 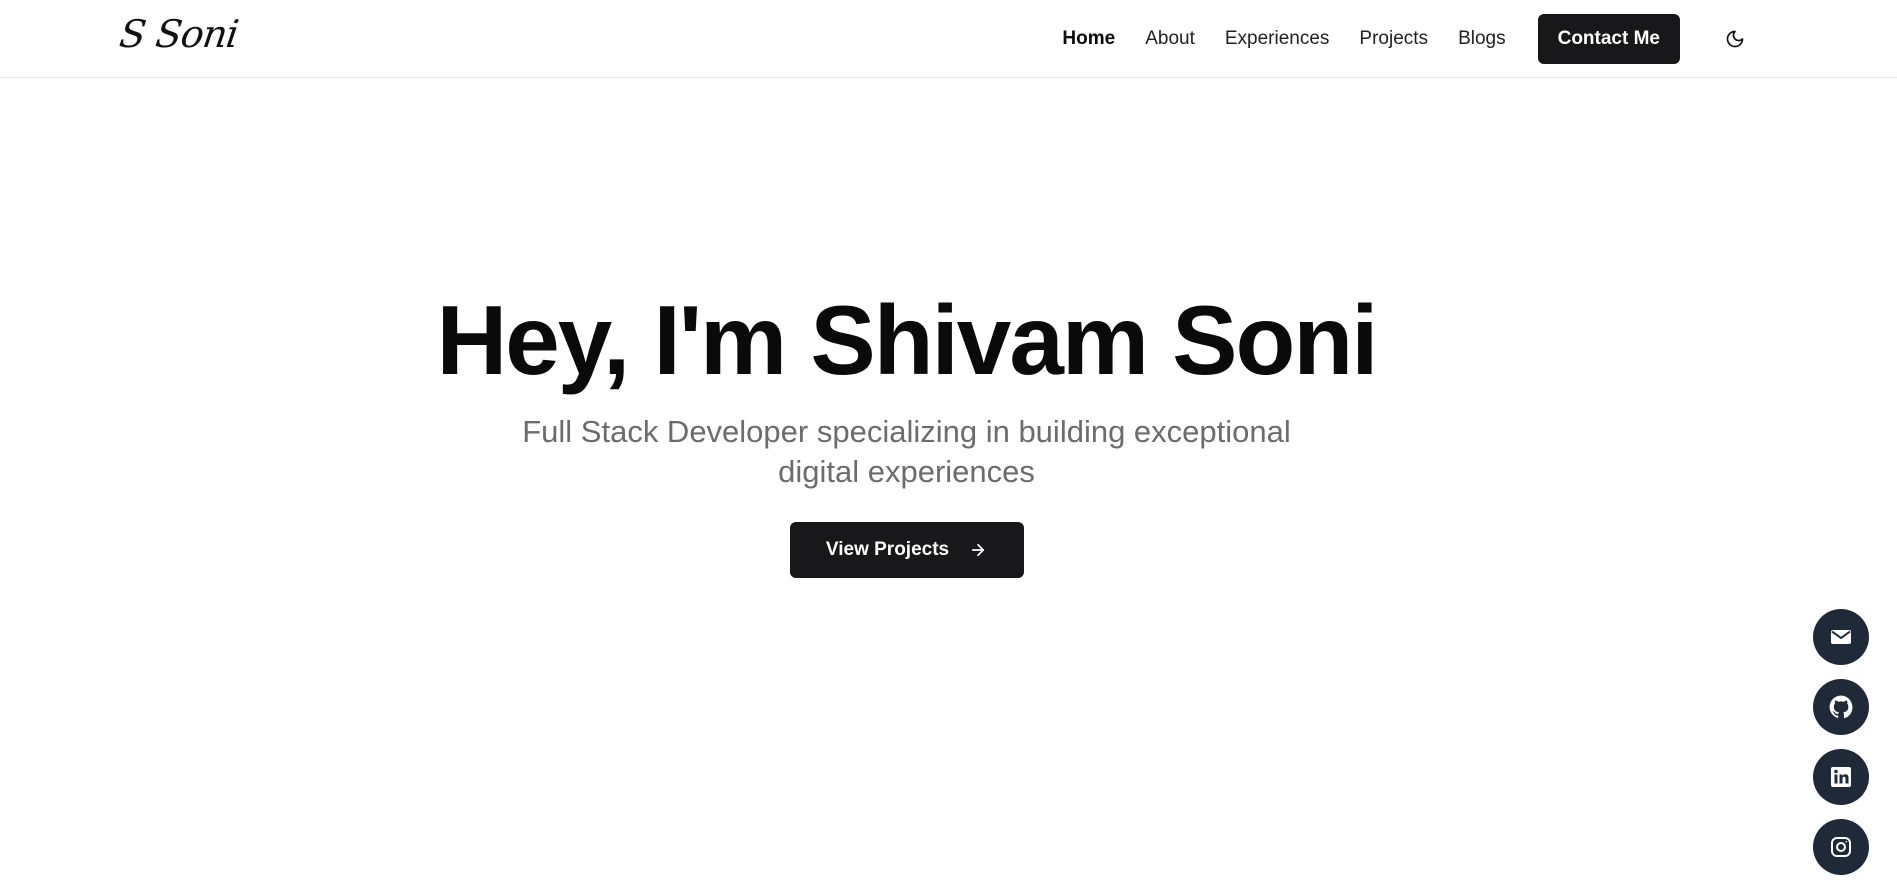 I want to click on email-link-button, so click(x=1841, y=637).